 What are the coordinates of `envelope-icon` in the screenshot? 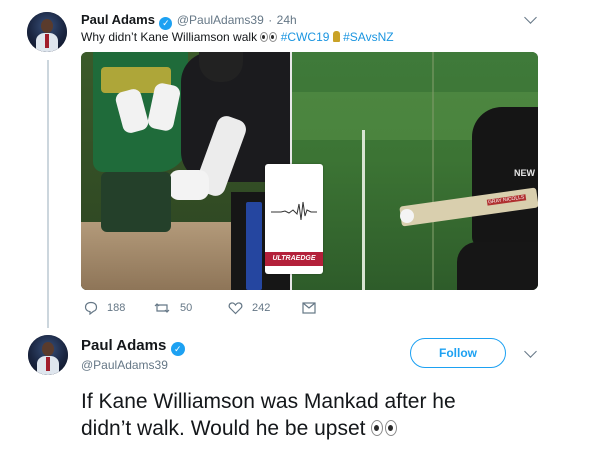 It's located at (309, 308).